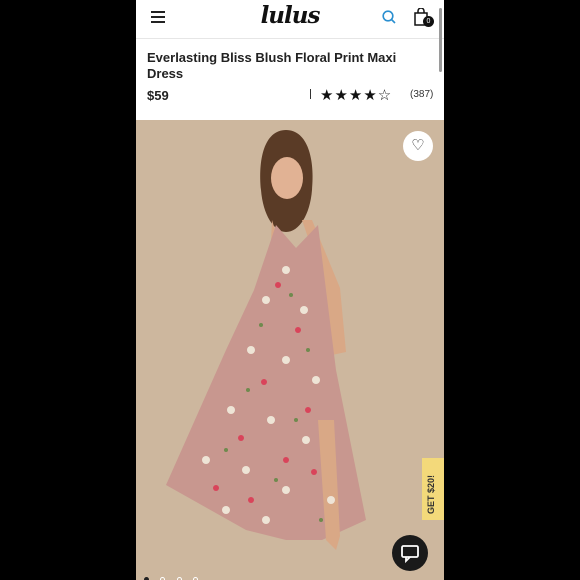 The width and height of the screenshot is (580, 580). I want to click on promo-label: GET $20!, so click(431, 494).